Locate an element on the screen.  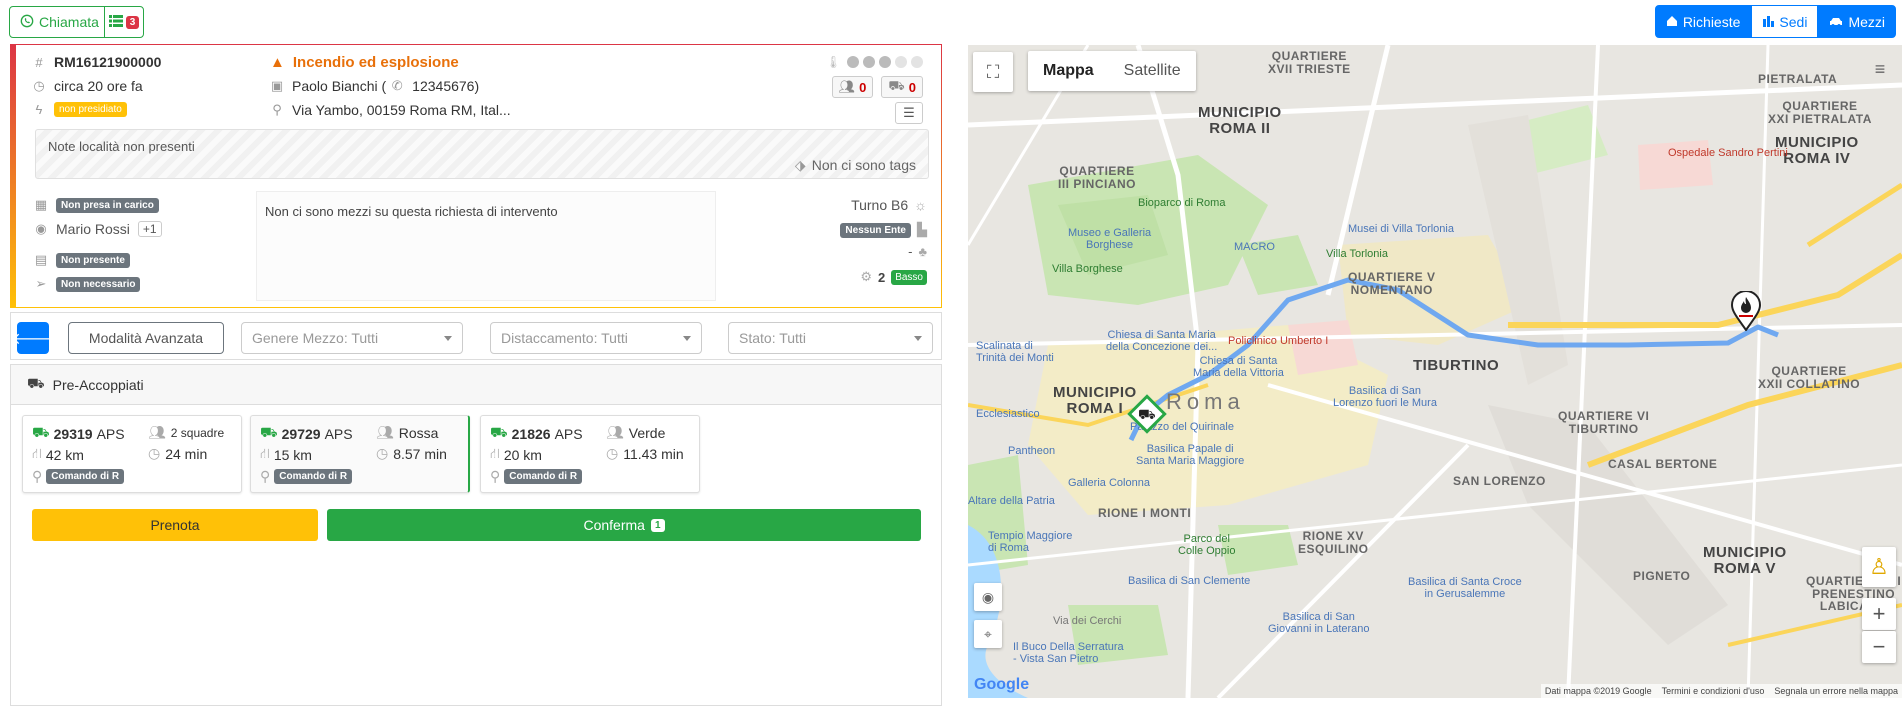
poi-villa-borghese: Villa Borghese is located at coordinates (1087, 269).